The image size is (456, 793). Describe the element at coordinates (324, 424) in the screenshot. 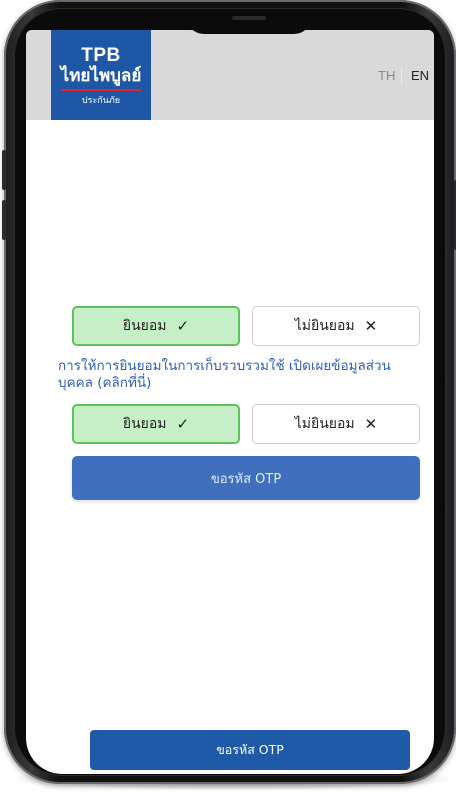

I see `second-disagree-label: ไม่ยินยอม` at that location.